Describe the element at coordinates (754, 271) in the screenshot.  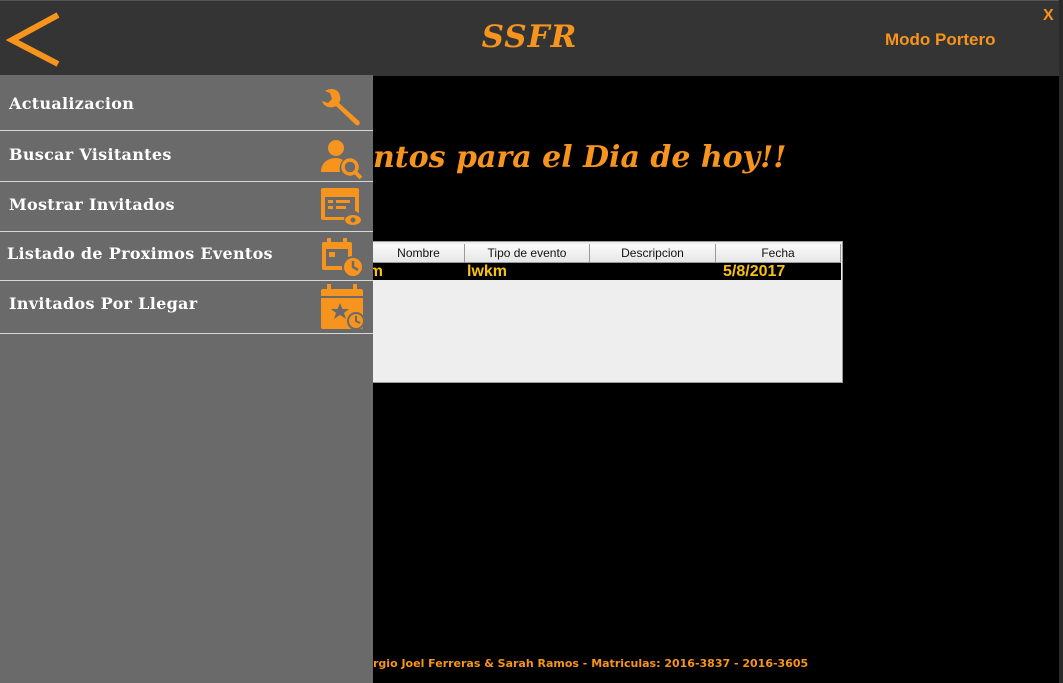
I see `cell-fecha: 5/8/2017` at that location.